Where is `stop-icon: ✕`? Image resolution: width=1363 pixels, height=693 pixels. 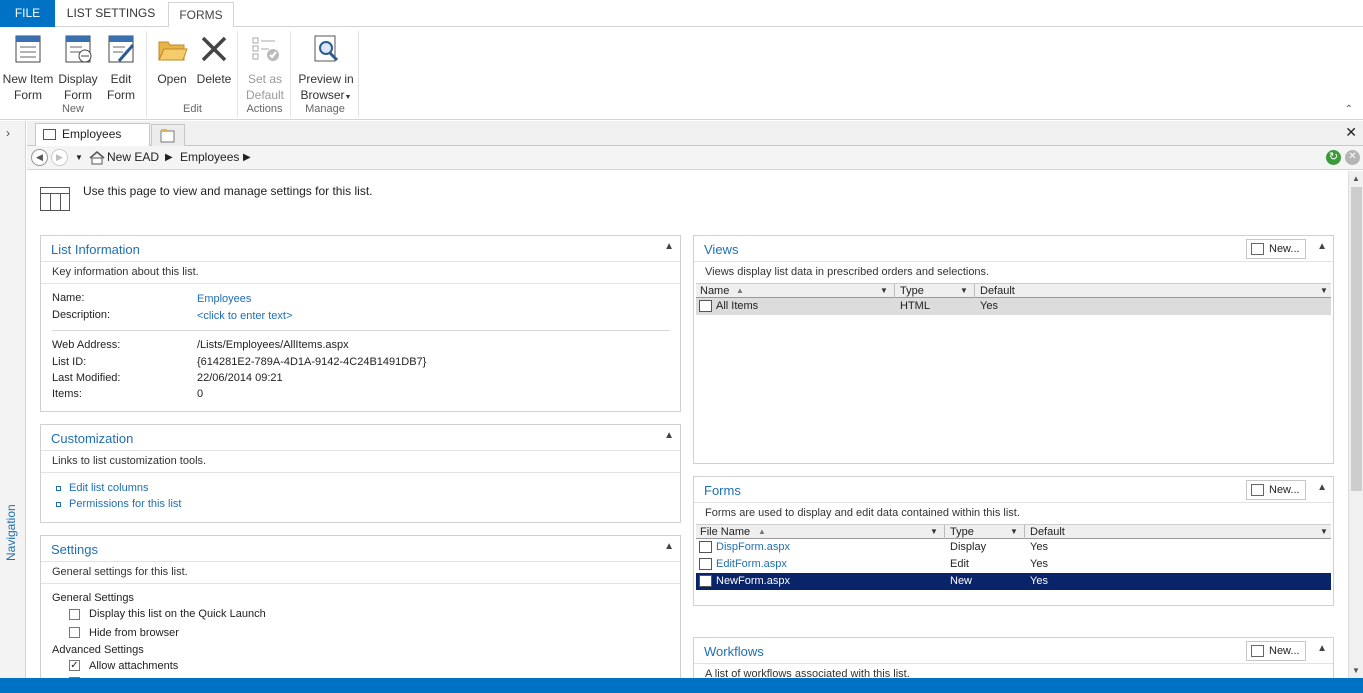
stop-icon: ✕ is located at coordinates (1352, 157).